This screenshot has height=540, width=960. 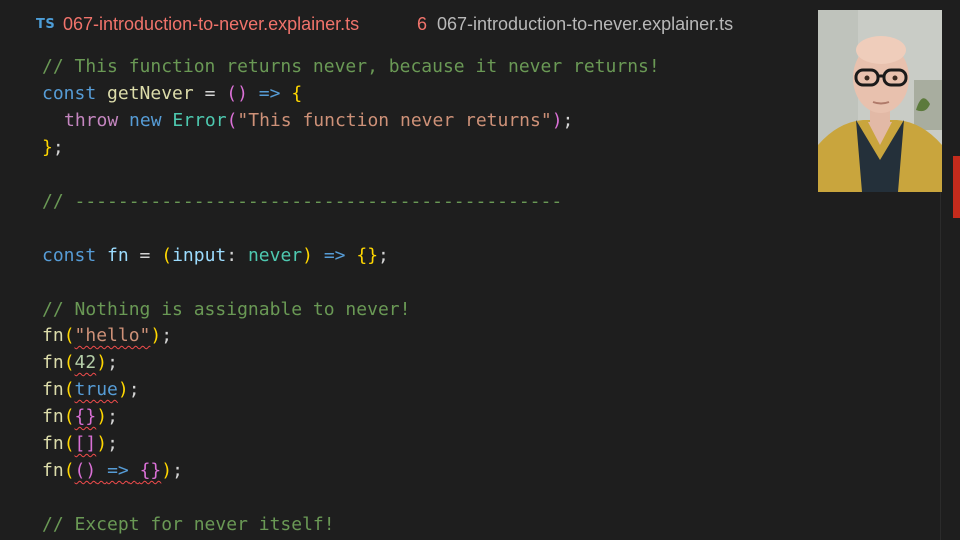 What do you see at coordinates (199, 255) in the screenshot?
I see `parameter: input` at bounding box center [199, 255].